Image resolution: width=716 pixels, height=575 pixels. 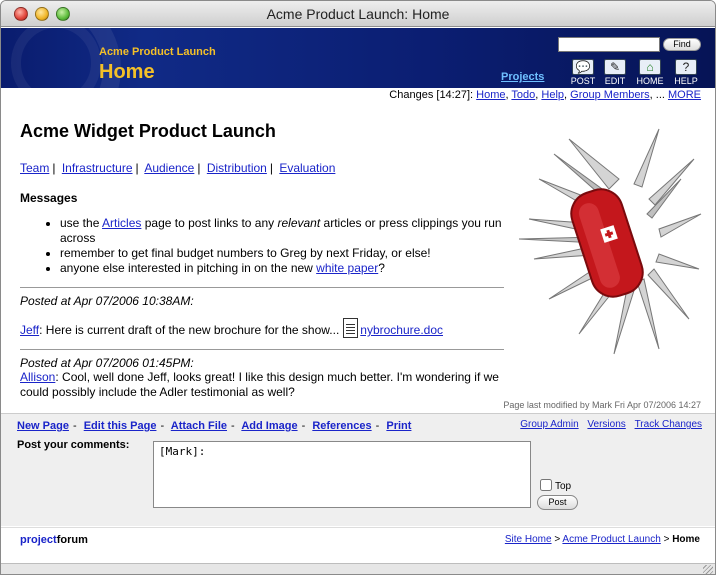 What do you see at coordinates (34, 168) in the screenshot?
I see `nav-team-link: Team` at bounding box center [34, 168].